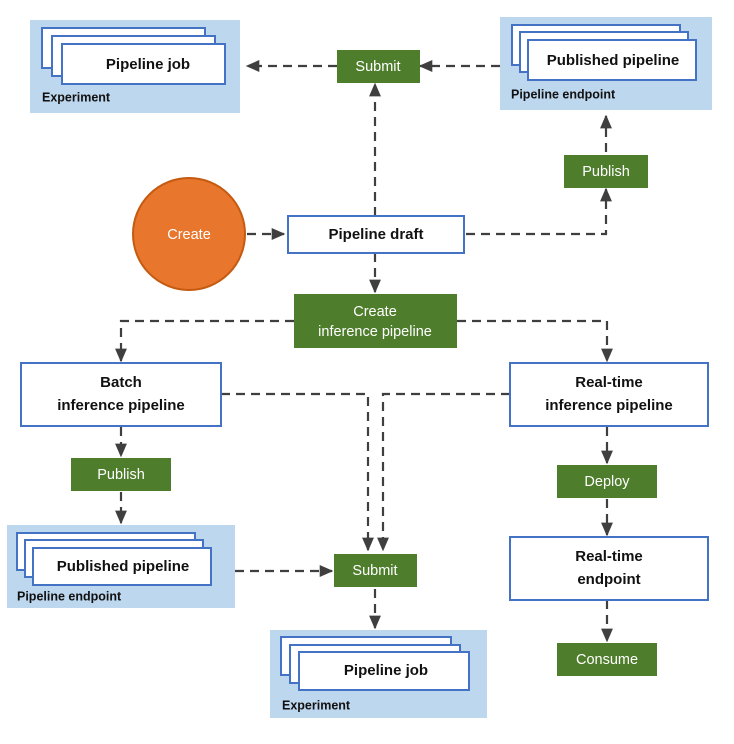 Image resolution: width=734 pixels, height=744 pixels. I want to click on batch-inference-pipeline-group: Batch inference pipeline, so click(121, 394).